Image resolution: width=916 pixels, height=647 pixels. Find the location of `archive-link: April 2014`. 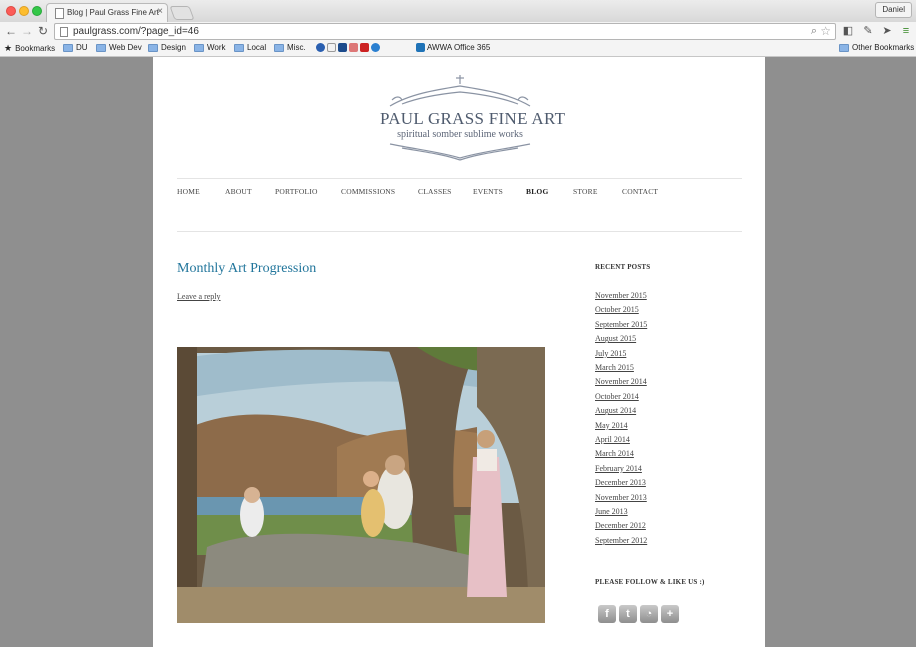

archive-link: April 2014 is located at coordinates (612, 439).